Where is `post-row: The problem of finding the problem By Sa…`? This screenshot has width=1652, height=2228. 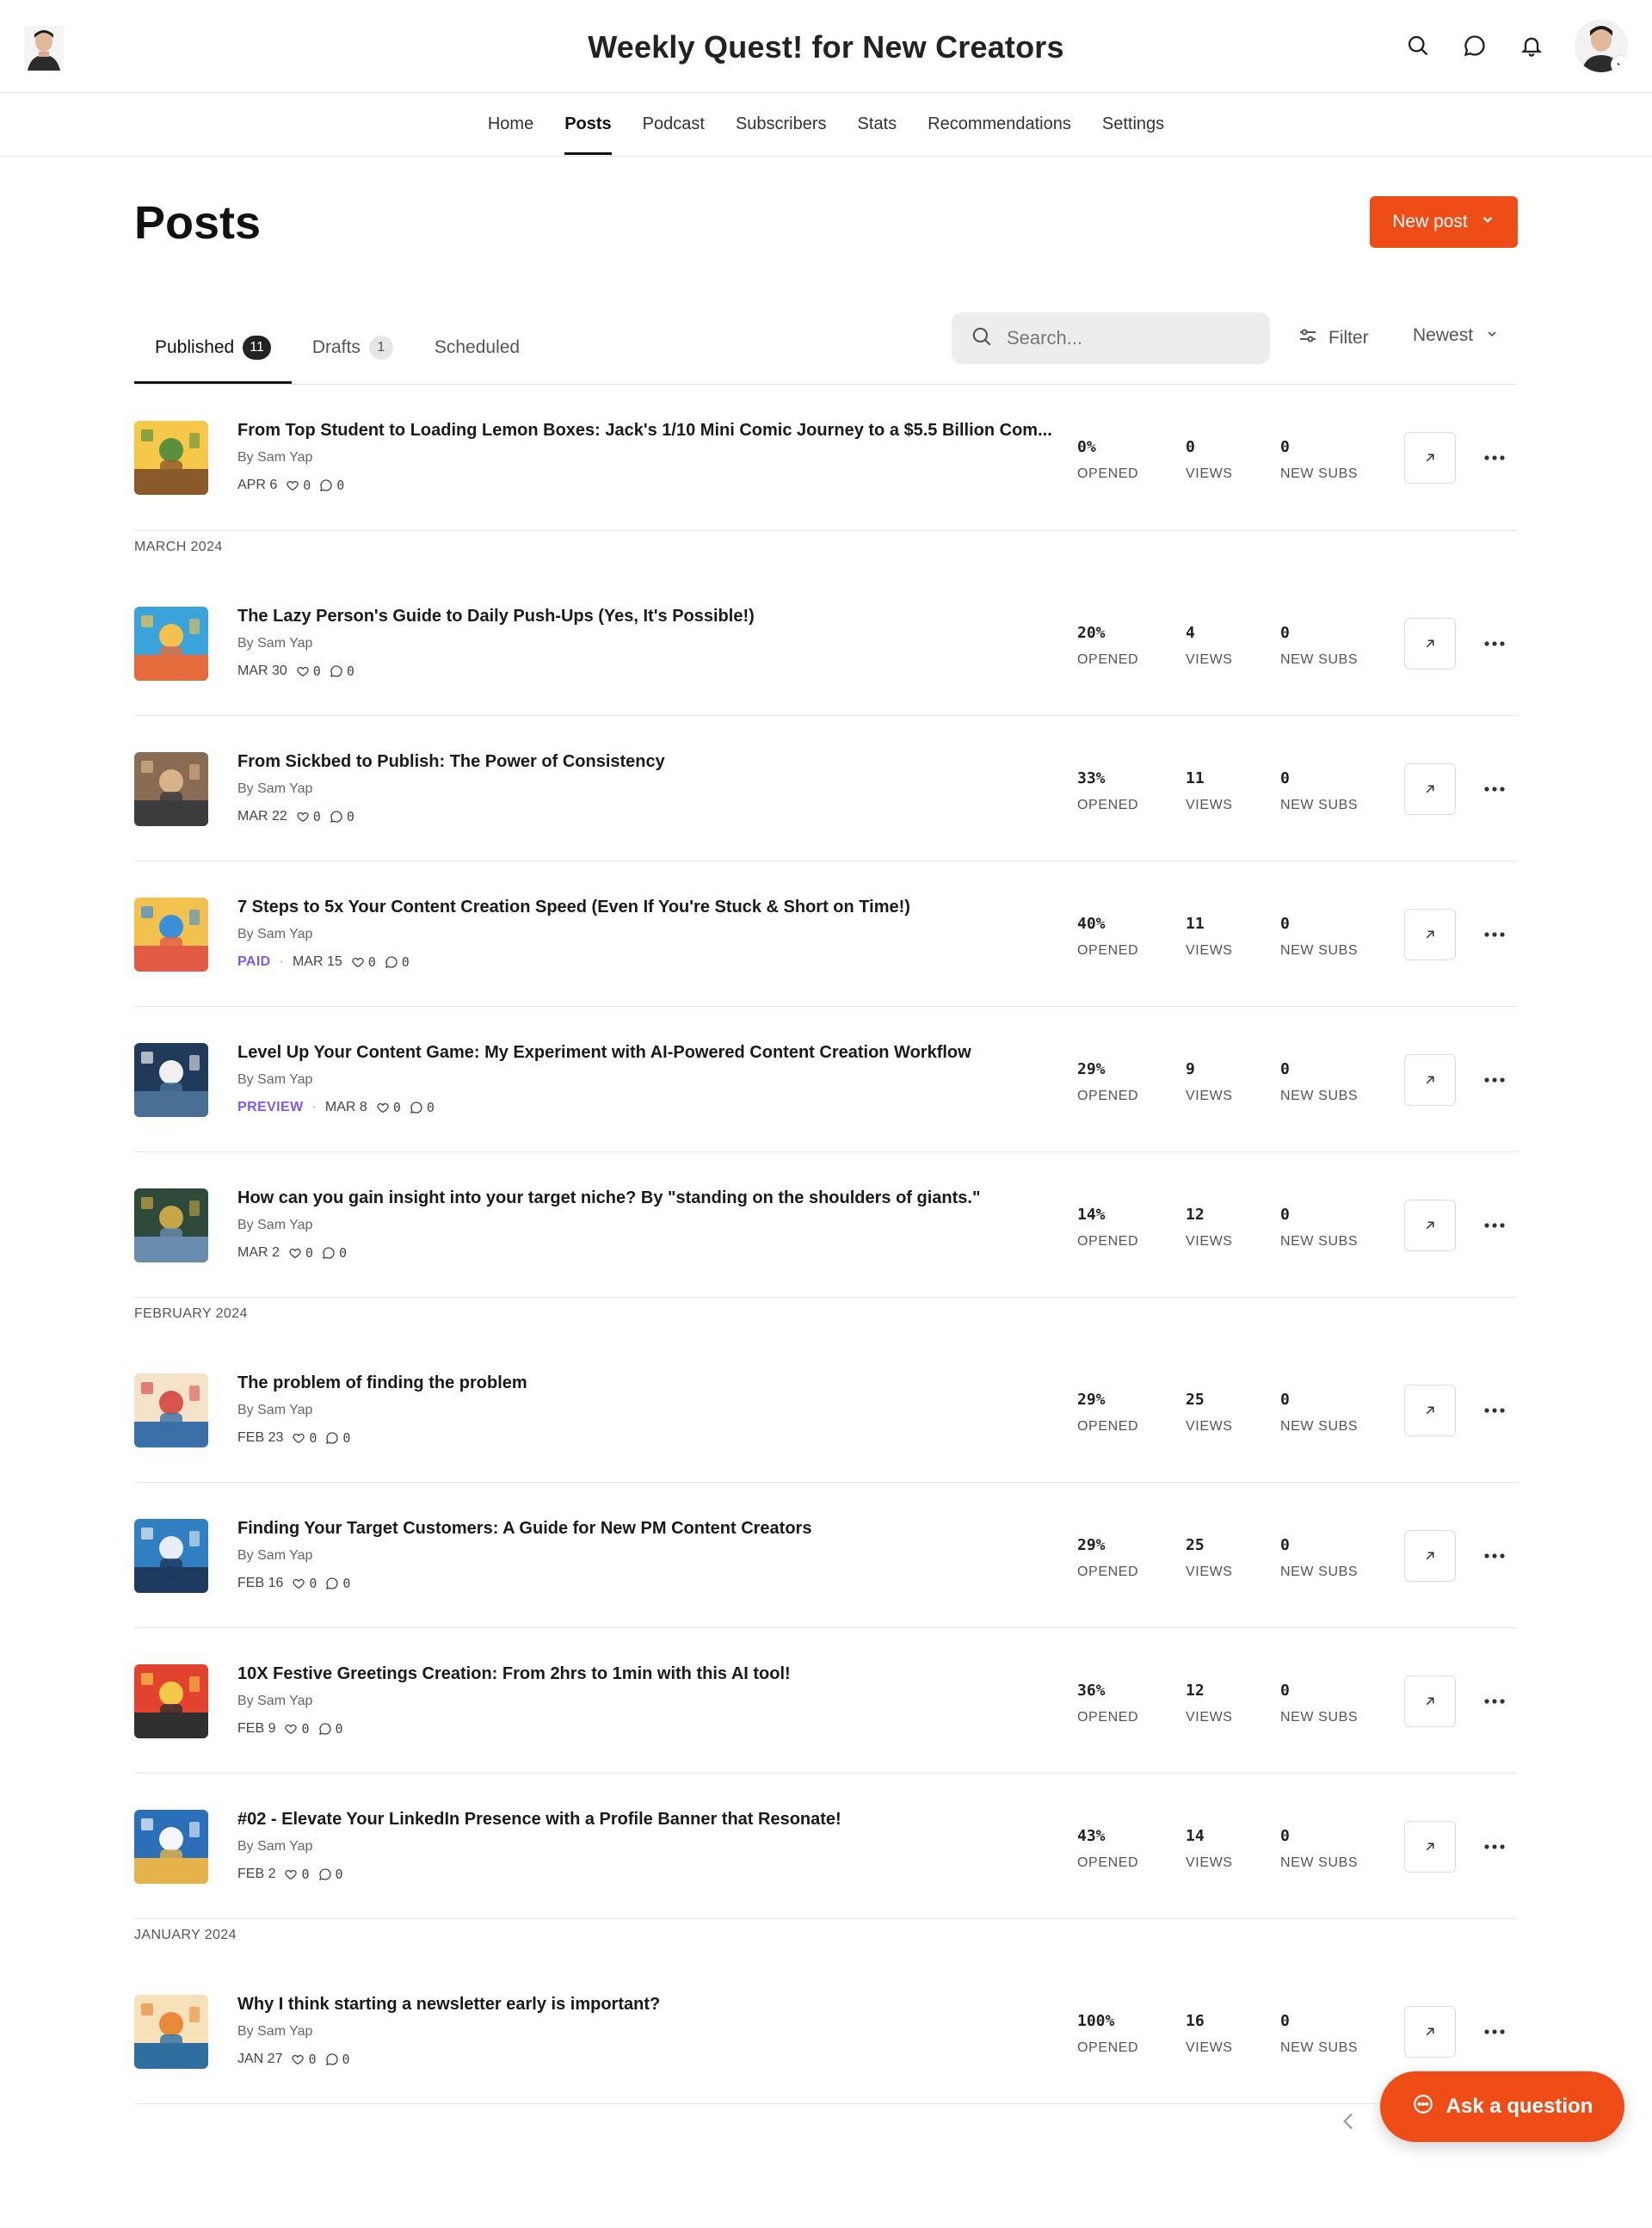
post-row: The problem of finding the problem By Sa… is located at coordinates (826, 1410).